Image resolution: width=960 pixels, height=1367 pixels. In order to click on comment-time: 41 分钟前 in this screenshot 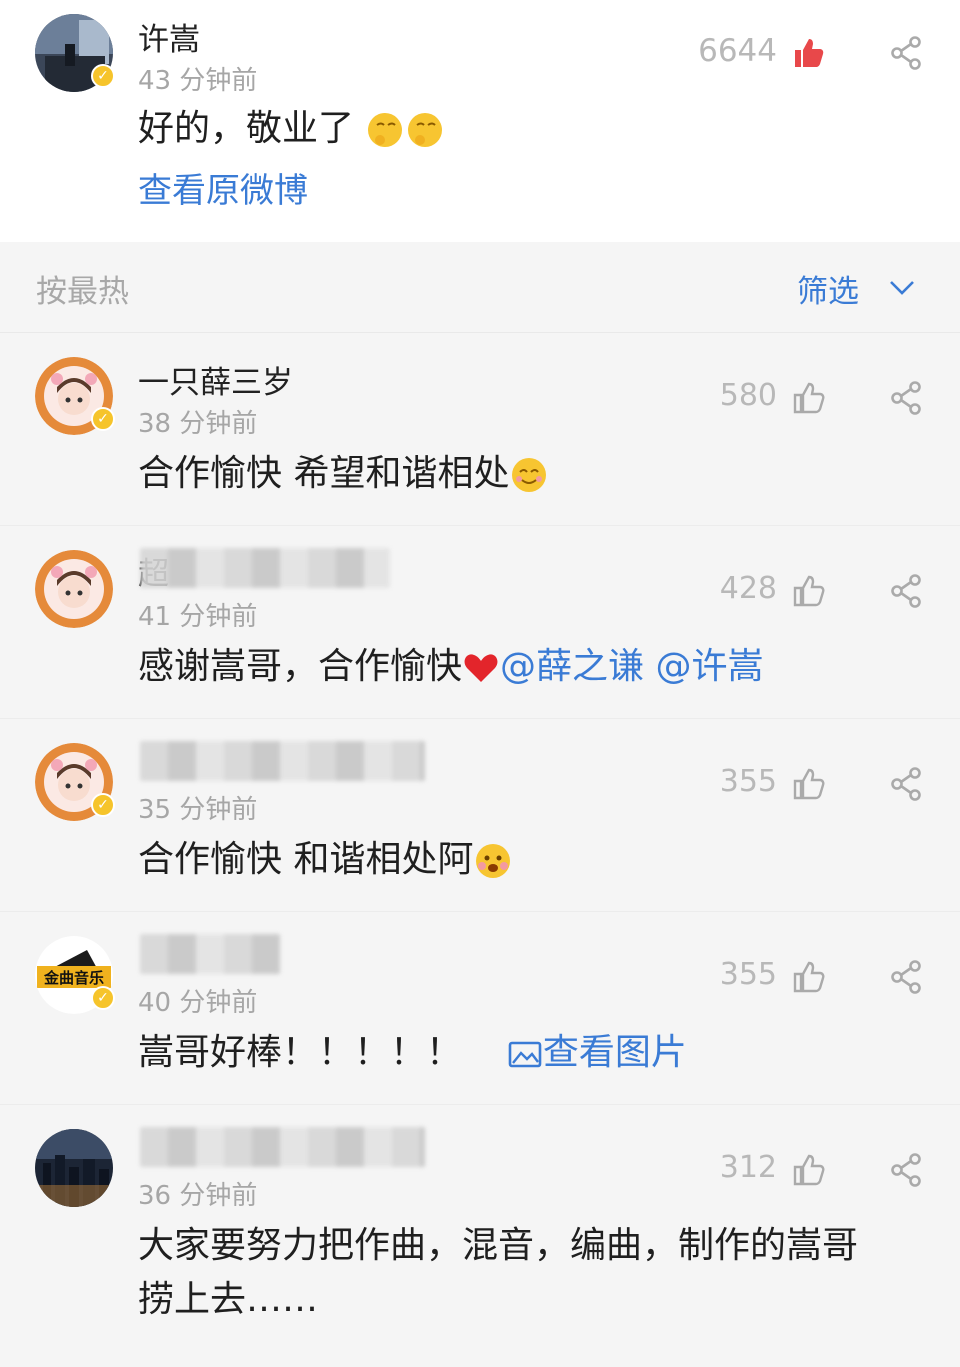, I will do `click(198, 617)`.